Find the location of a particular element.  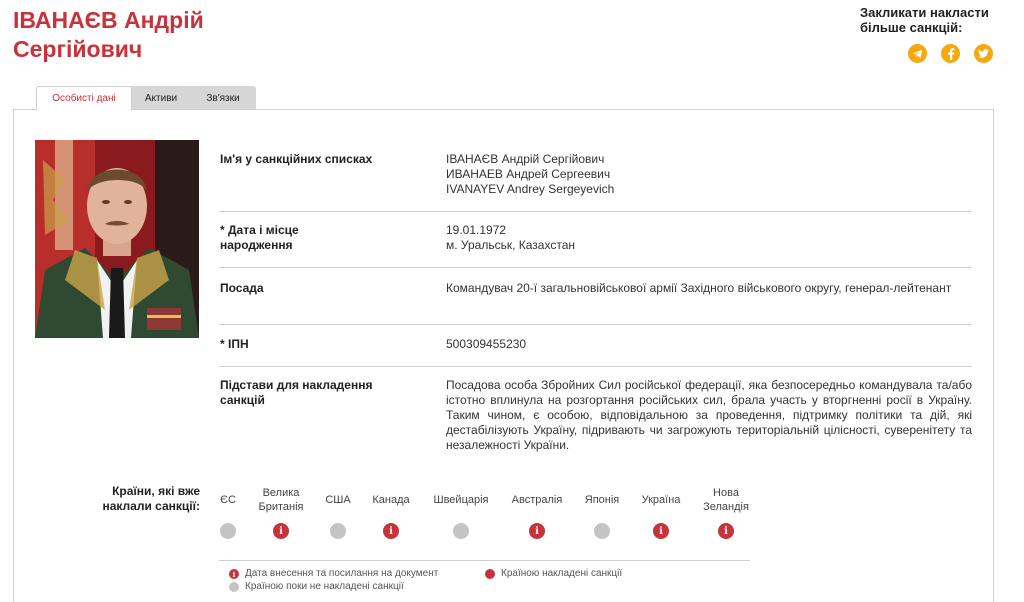

status-dot-usa is located at coordinates (338, 531).